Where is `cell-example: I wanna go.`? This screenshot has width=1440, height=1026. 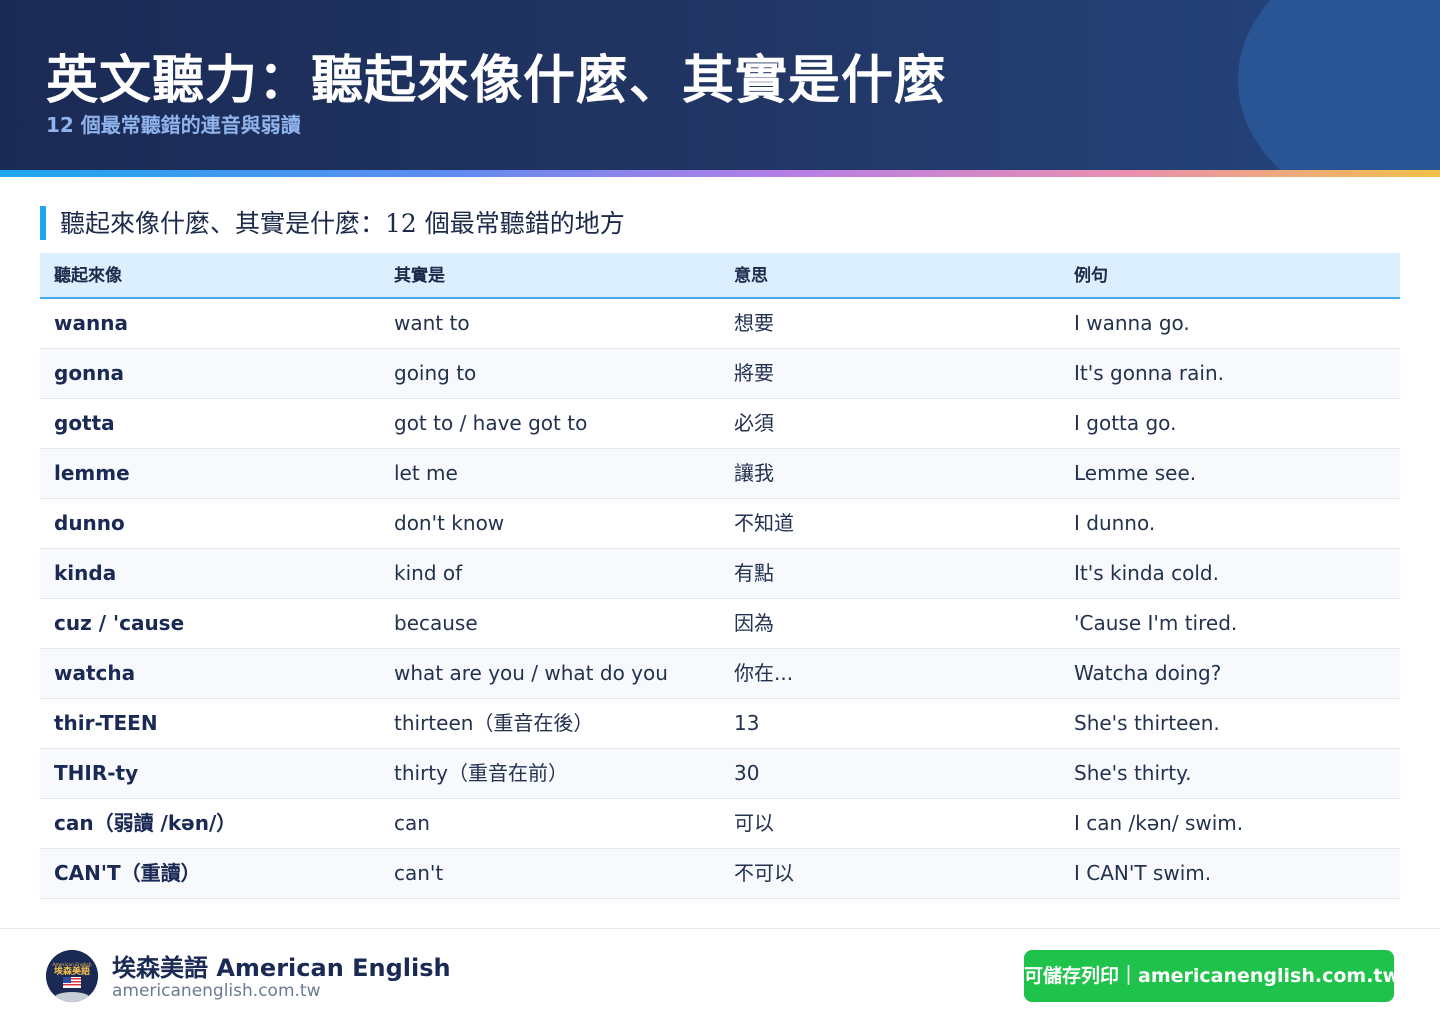 cell-example: I wanna go. is located at coordinates (1132, 323).